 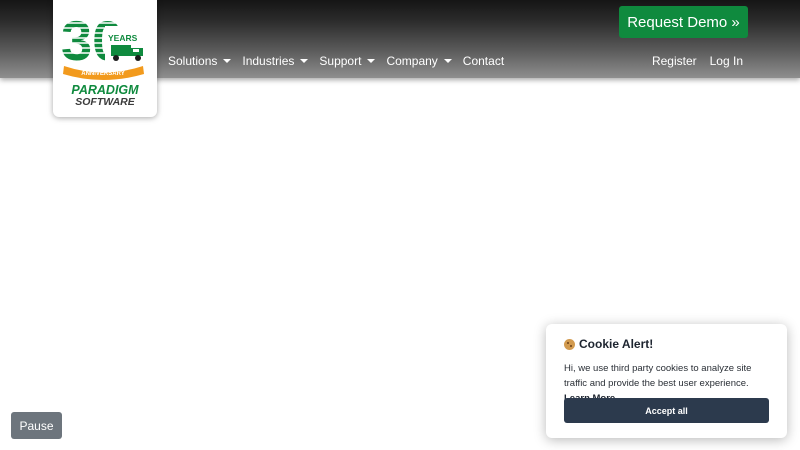 I want to click on logo-years: YEARS, so click(x=123, y=38).